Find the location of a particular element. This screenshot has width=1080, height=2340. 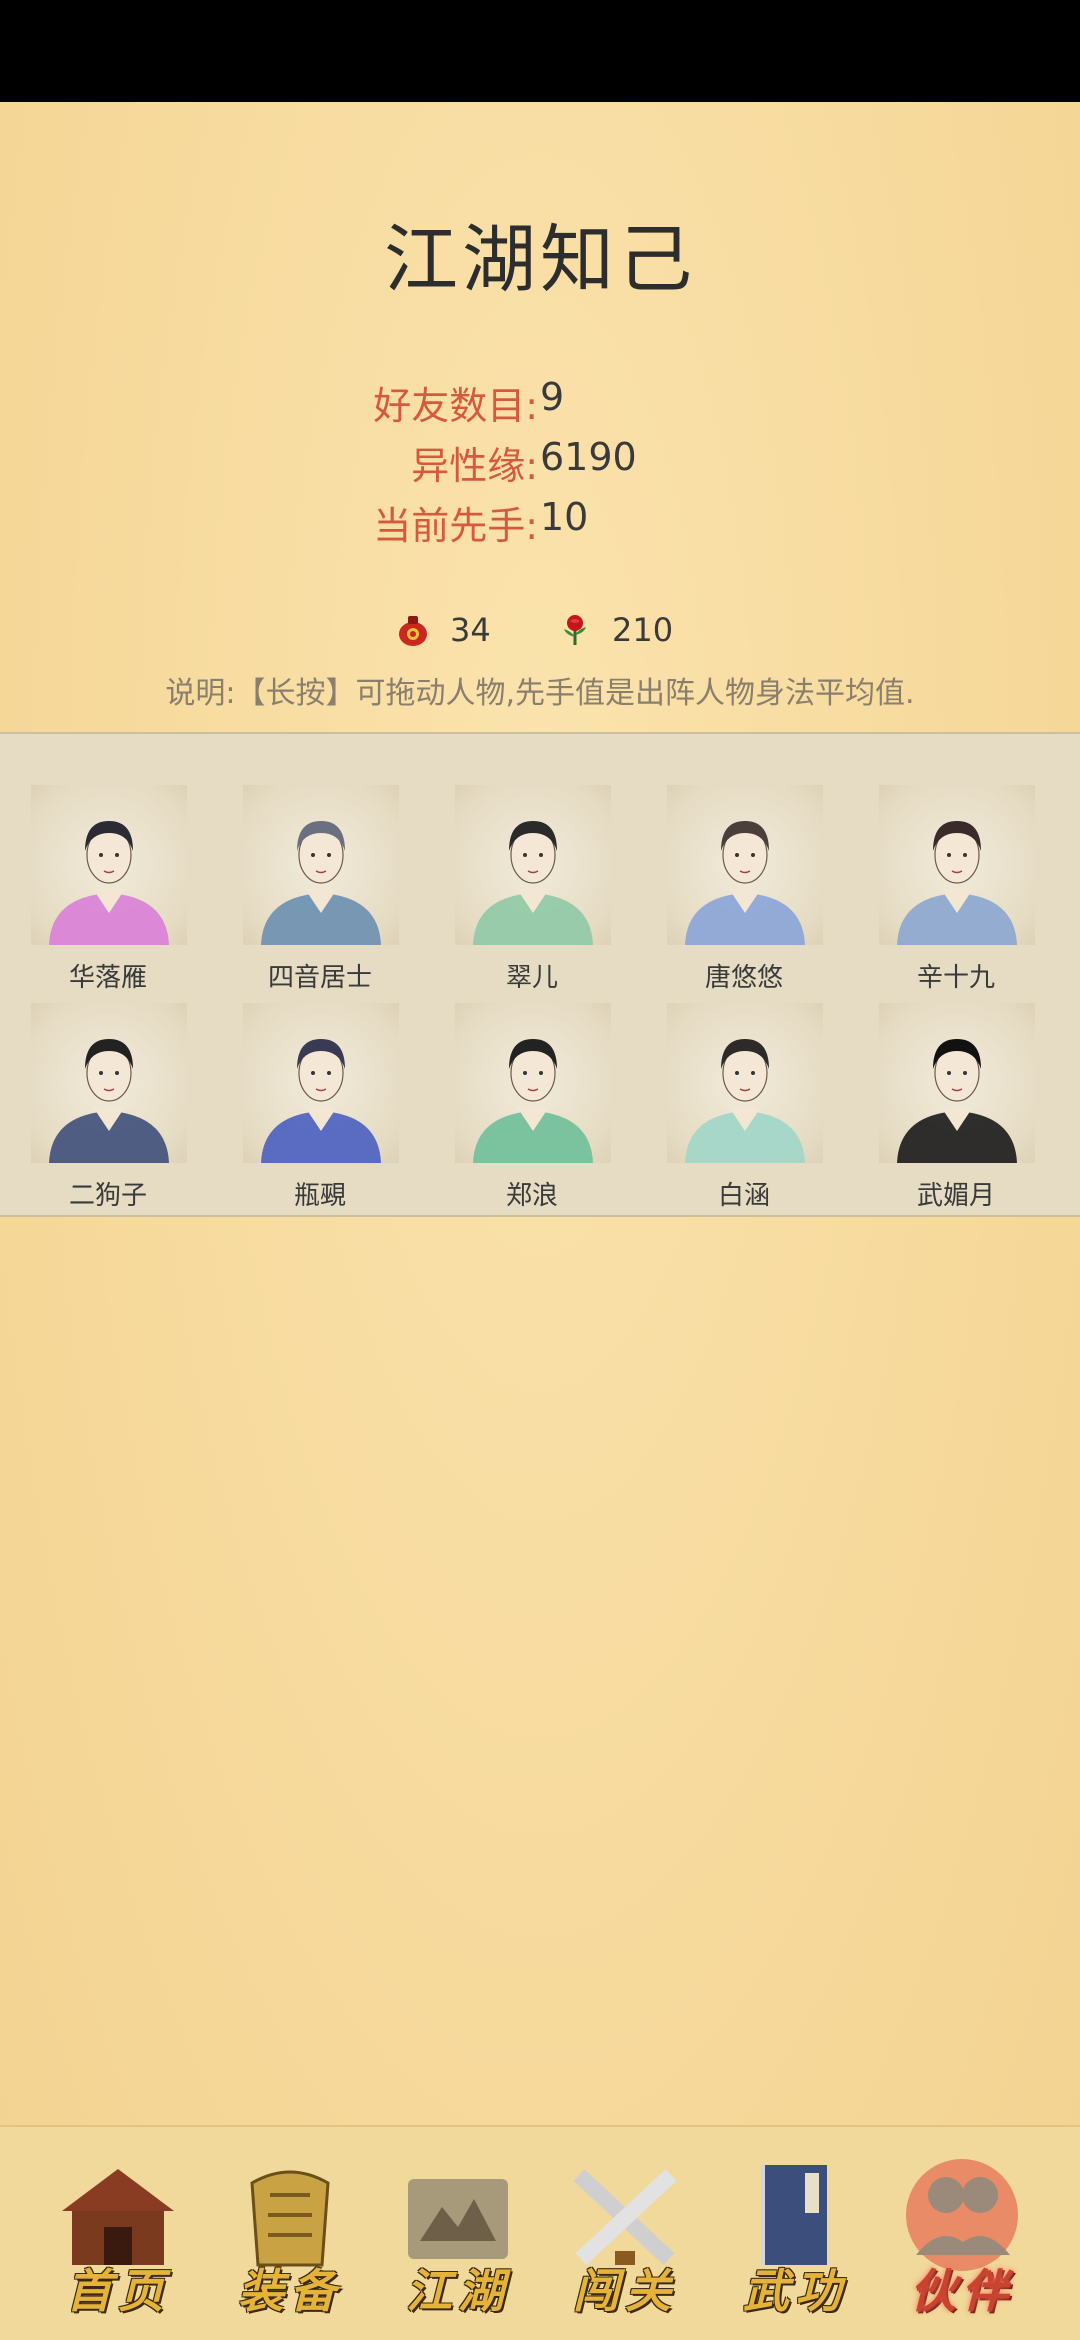

friend-card: 四音居士 is located at coordinates (320, 890).